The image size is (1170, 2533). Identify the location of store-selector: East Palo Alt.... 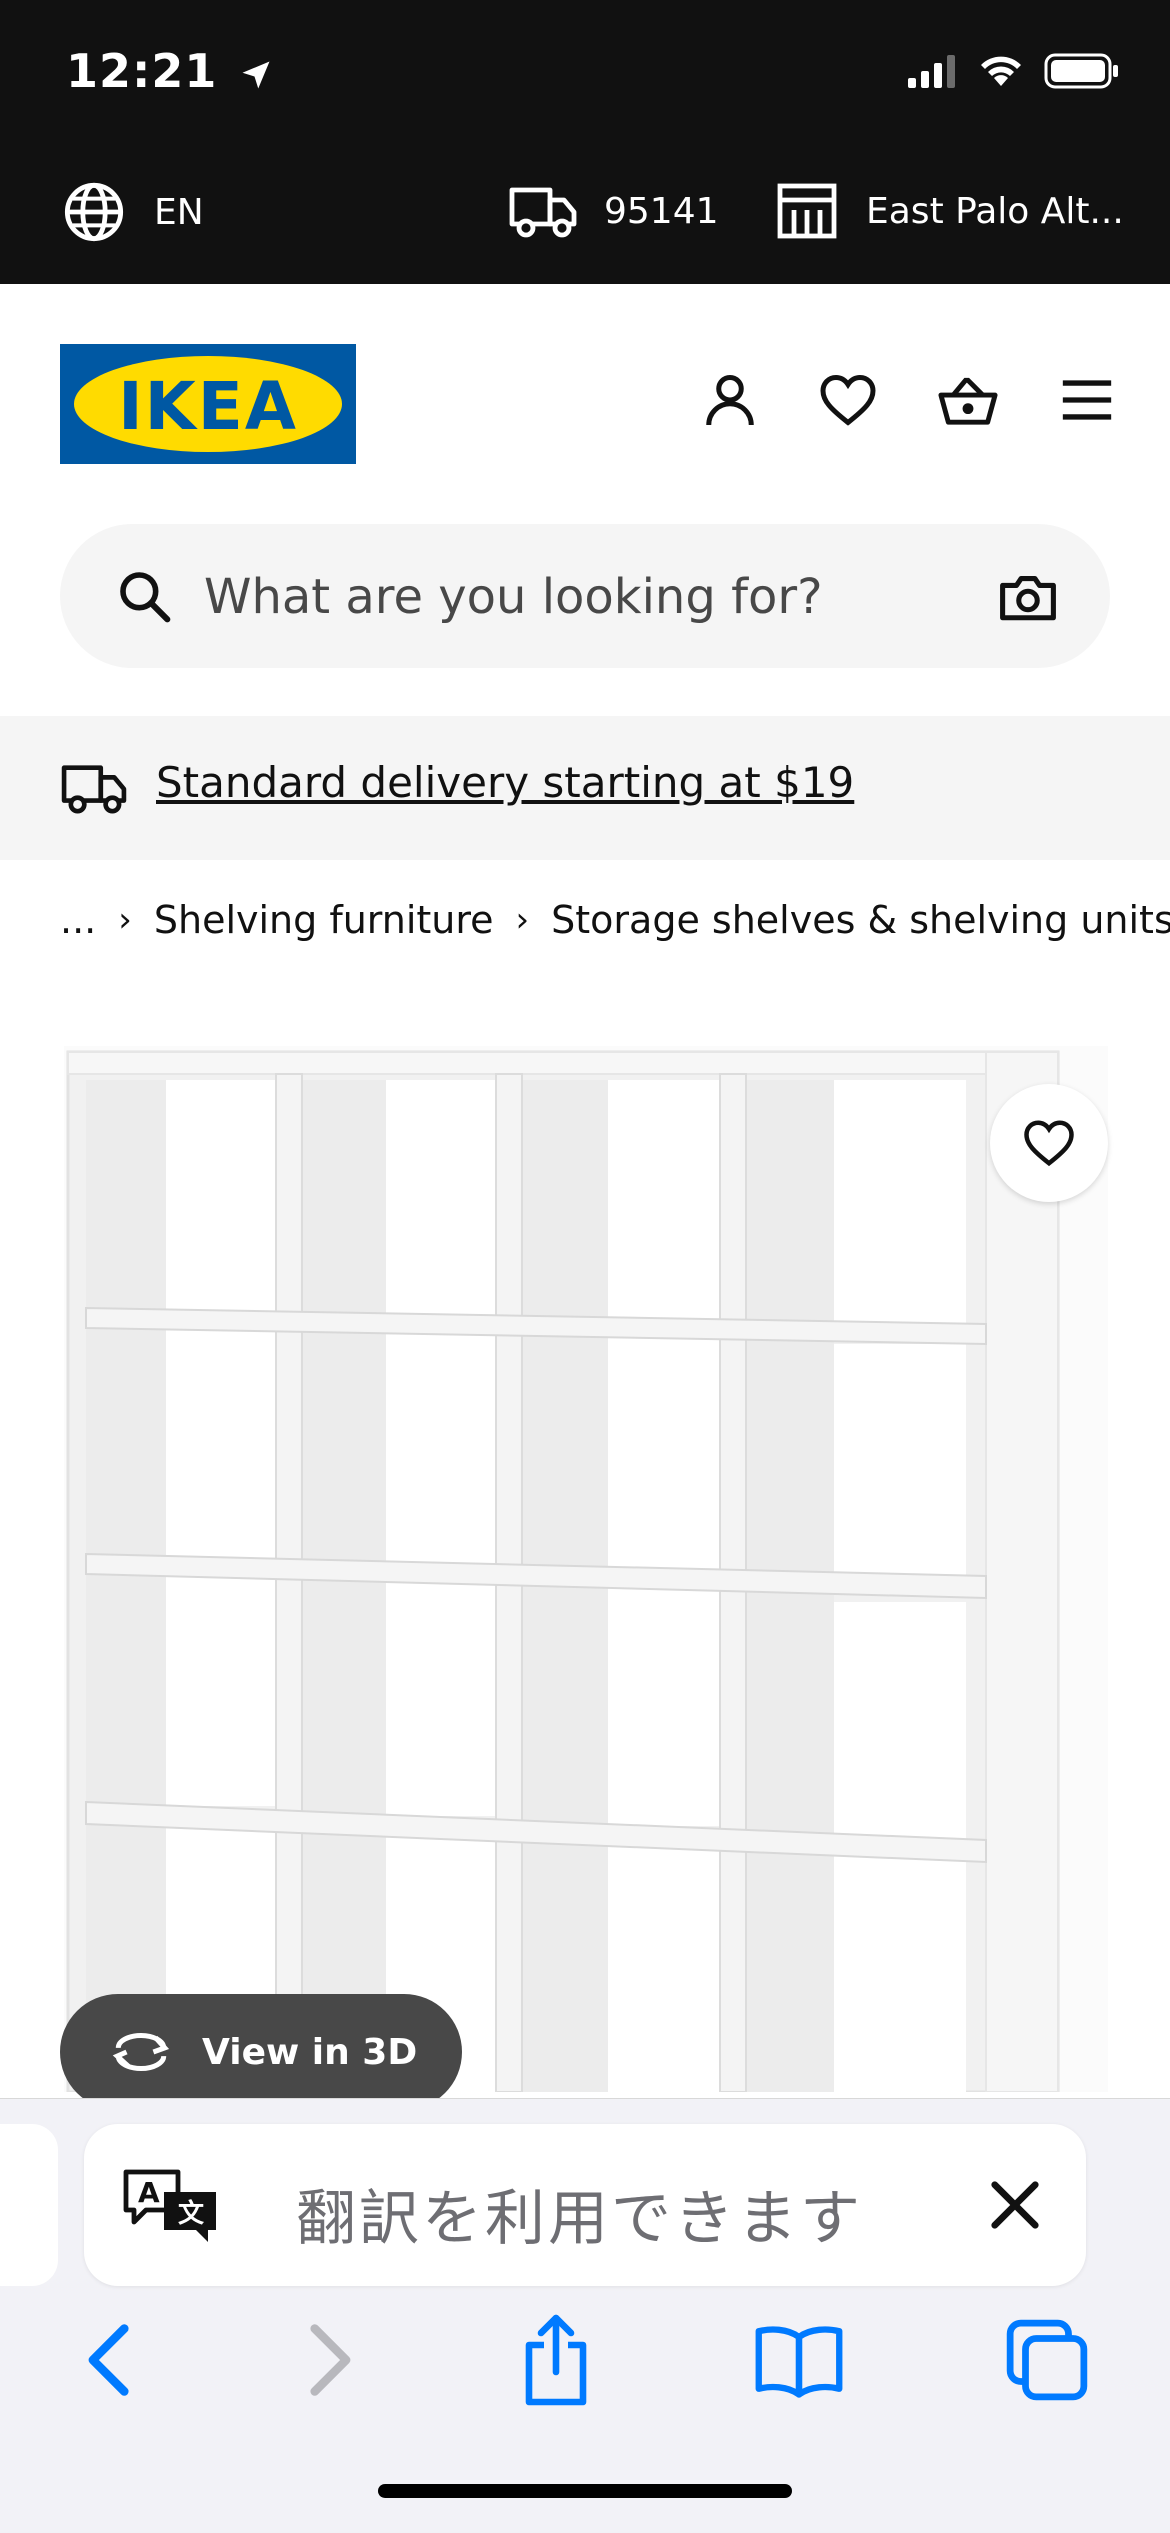
(950, 211).